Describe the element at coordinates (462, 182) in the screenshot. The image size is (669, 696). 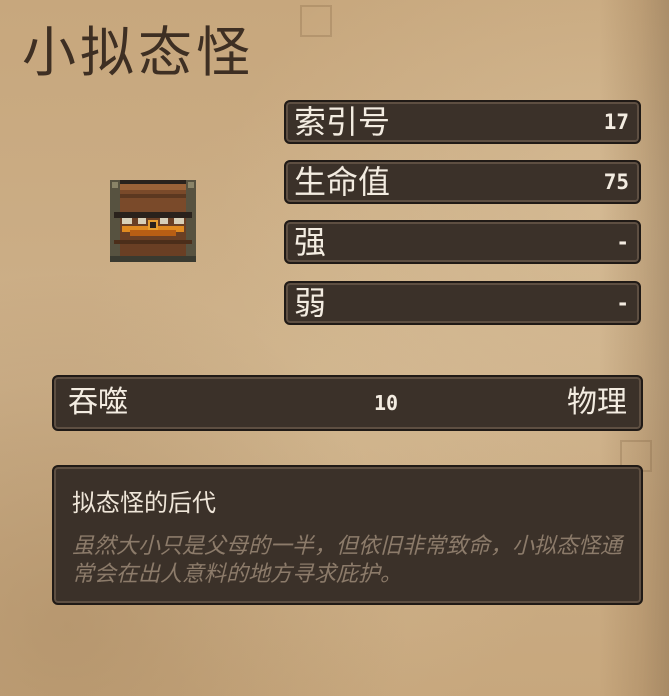
I see `stat-hp: 生命值 75` at that location.